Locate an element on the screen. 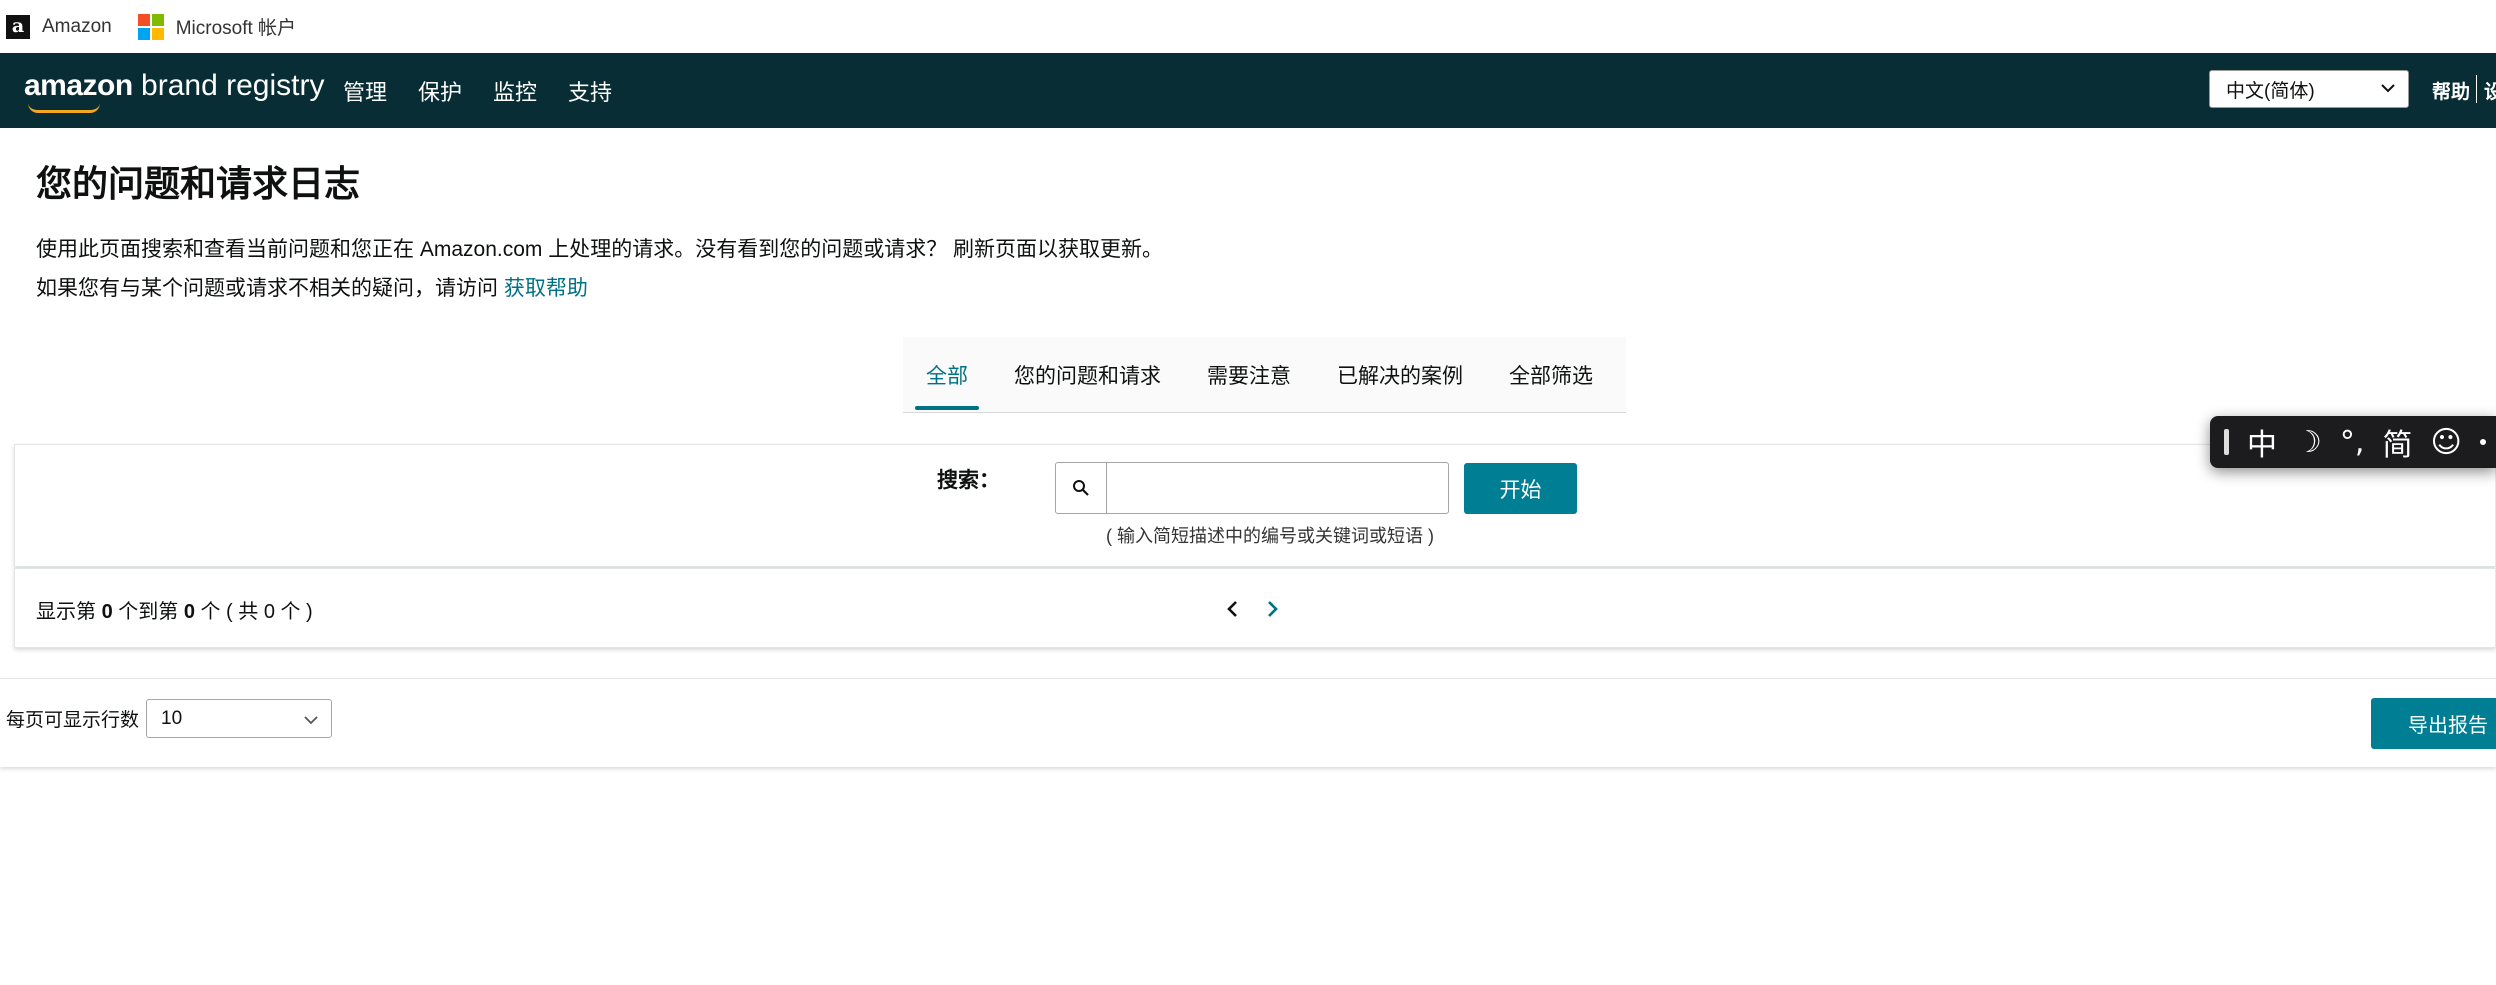 Image resolution: width=2496 pixels, height=985 pixels. rows-per-page-select: 10 is located at coordinates (239, 718).